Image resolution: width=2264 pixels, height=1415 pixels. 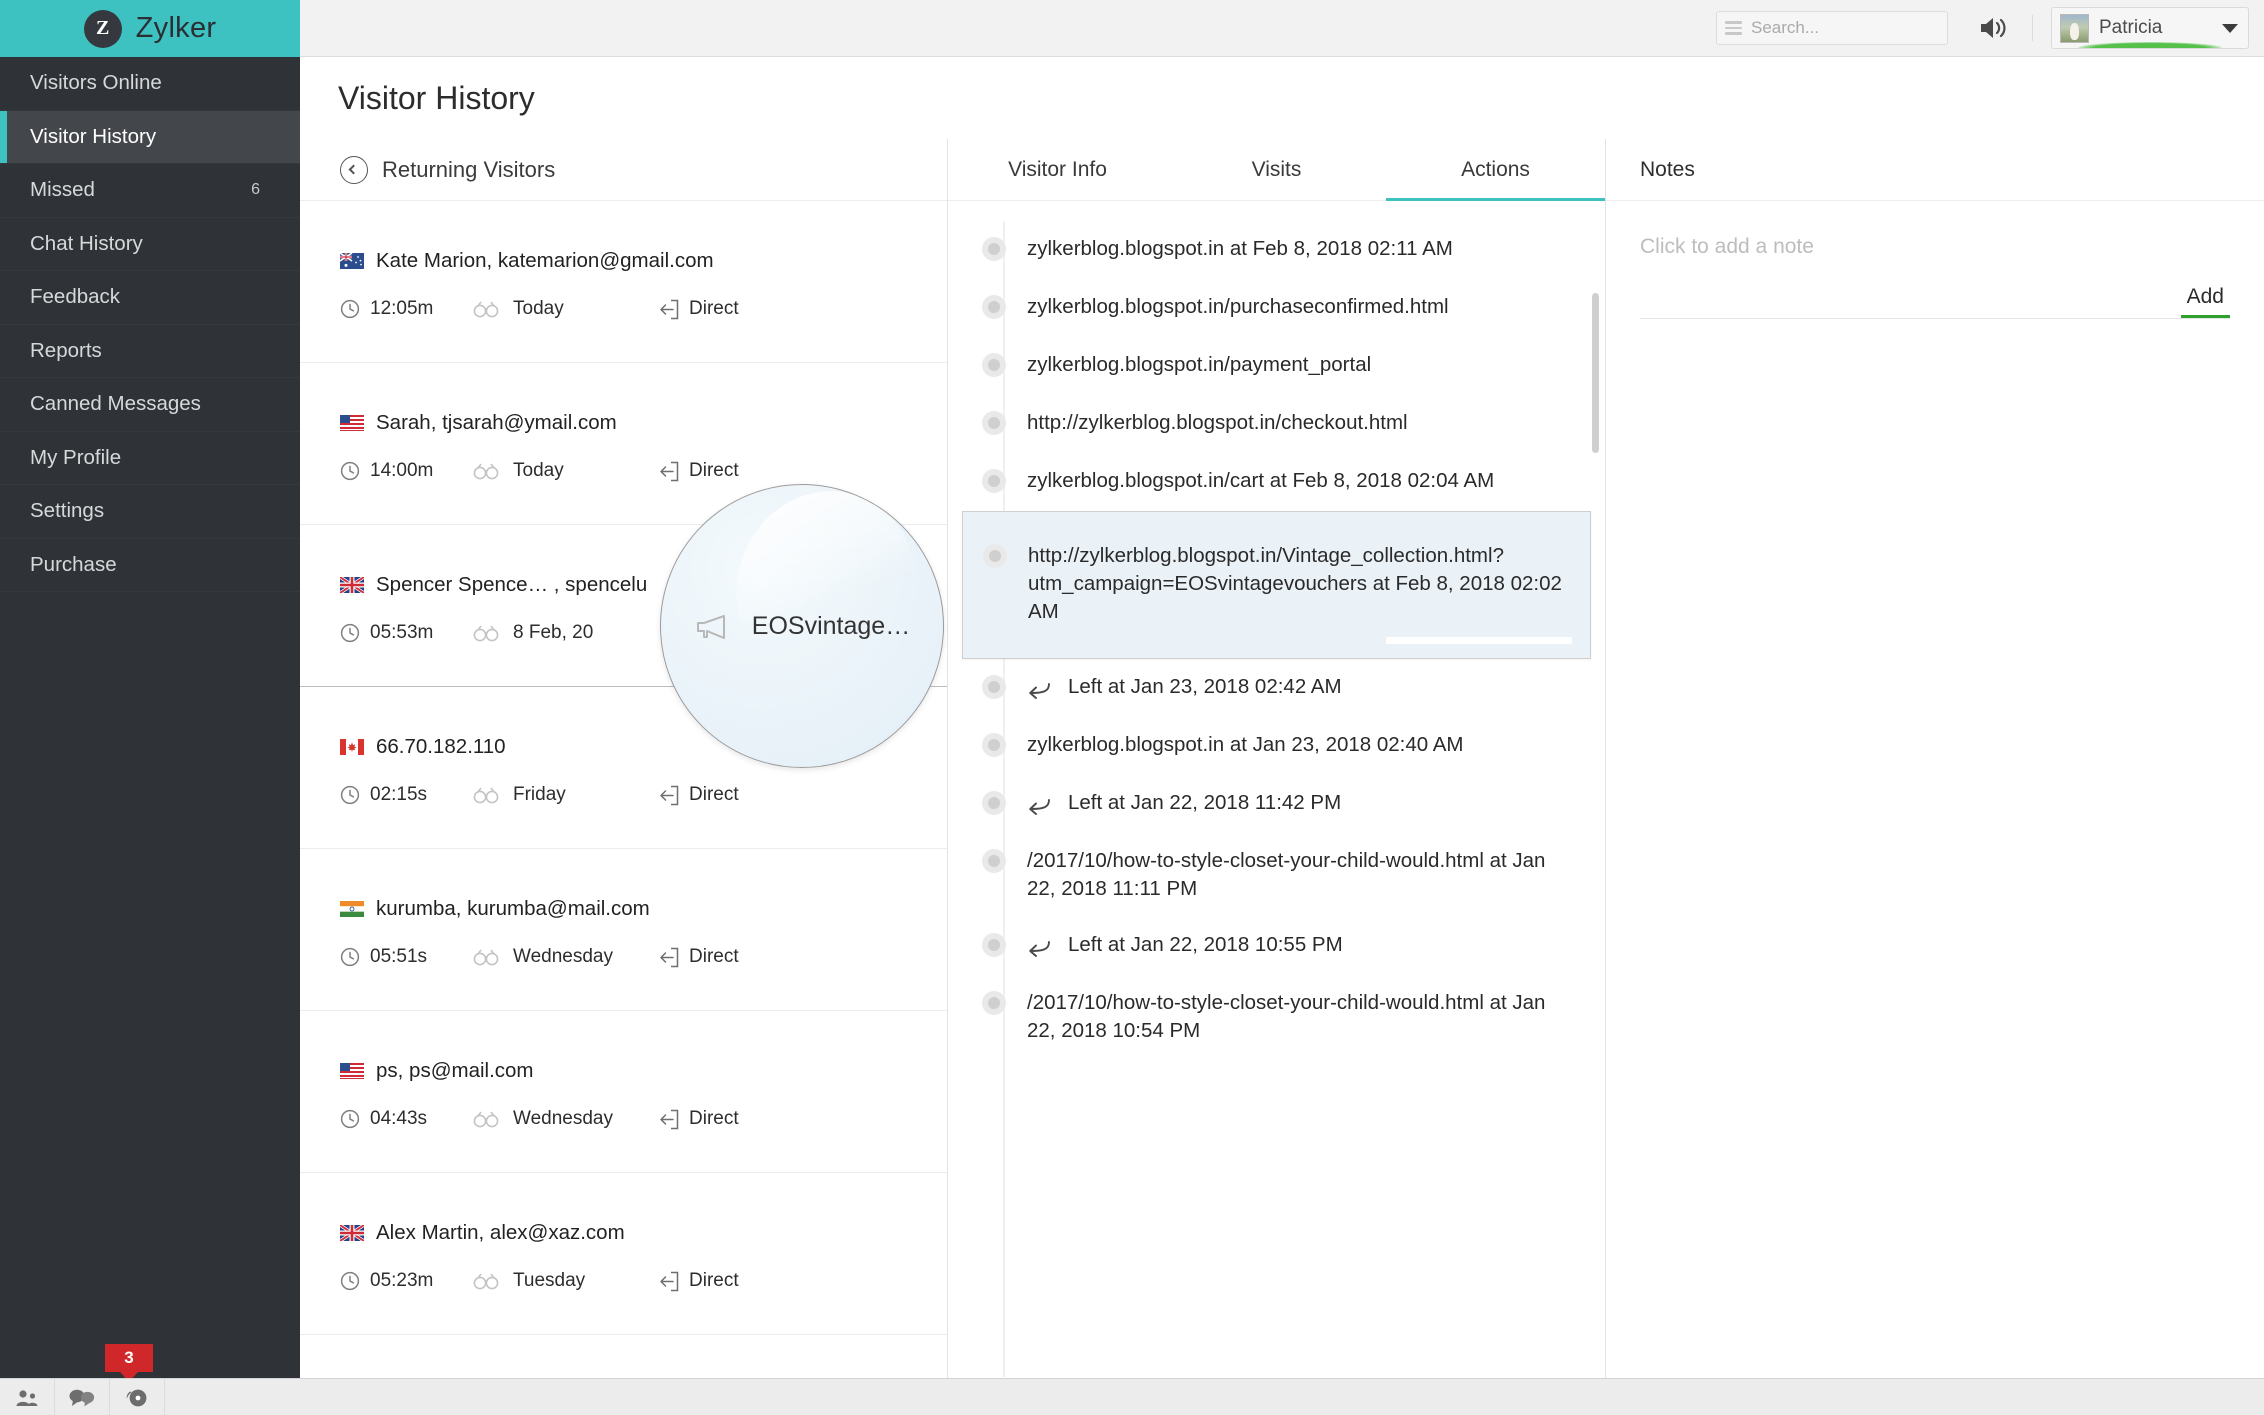 What do you see at coordinates (1994, 28) in the screenshot?
I see `speaker-on-icon` at bounding box center [1994, 28].